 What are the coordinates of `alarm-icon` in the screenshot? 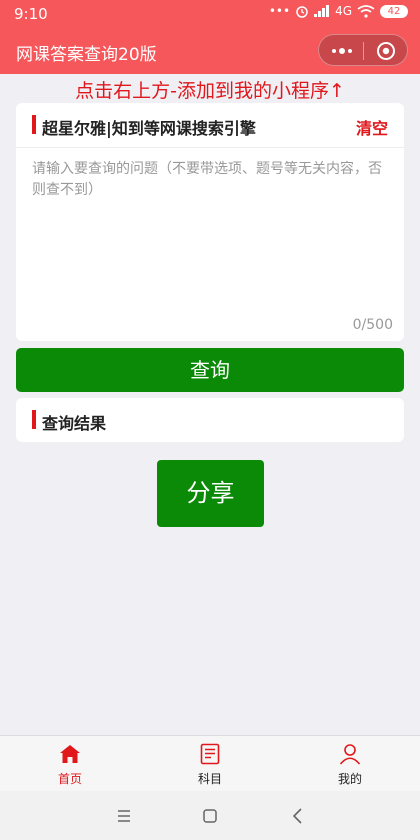 It's located at (302, 12).